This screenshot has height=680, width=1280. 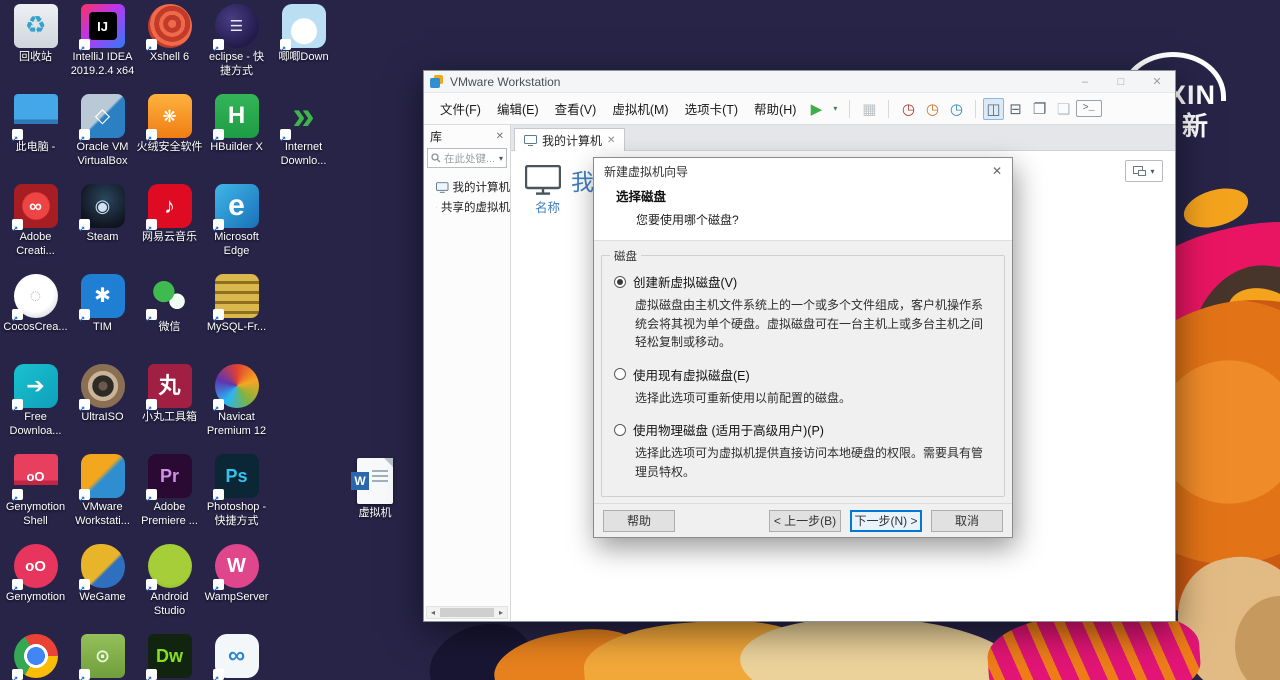 I want to click on library-close-icon: ✕, so click(x=500, y=136).